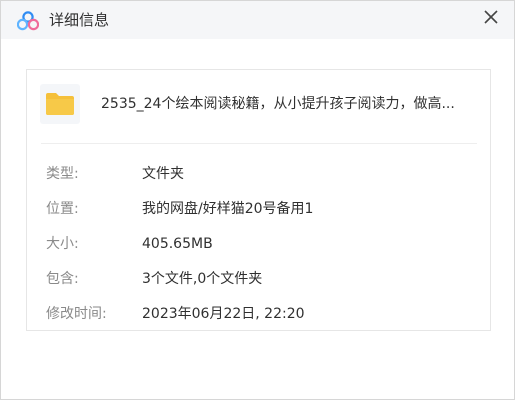 This screenshot has height=400, width=515. Describe the element at coordinates (62, 244) in the screenshot. I see `detail-label: 大小:` at that location.